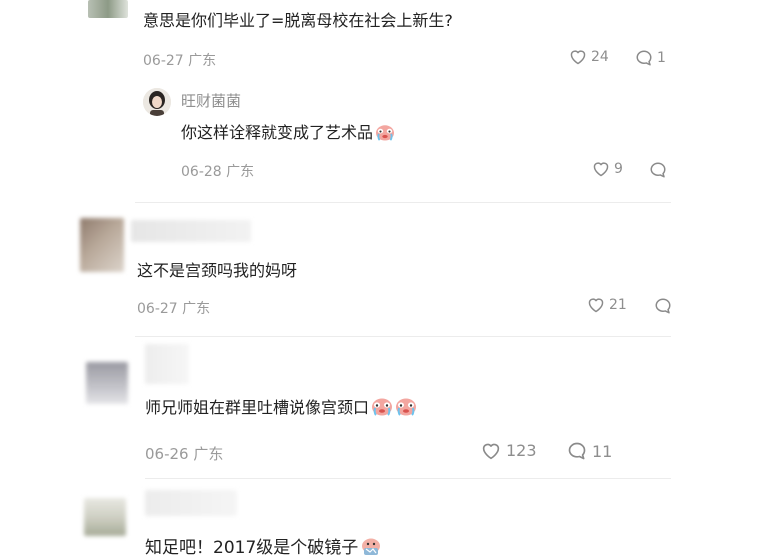 The height and width of the screenshot is (558, 765). What do you see at coordinates (167, 454) in the screenshot?
I see `comment-date: 06-26` at bounding box center [167, 454].